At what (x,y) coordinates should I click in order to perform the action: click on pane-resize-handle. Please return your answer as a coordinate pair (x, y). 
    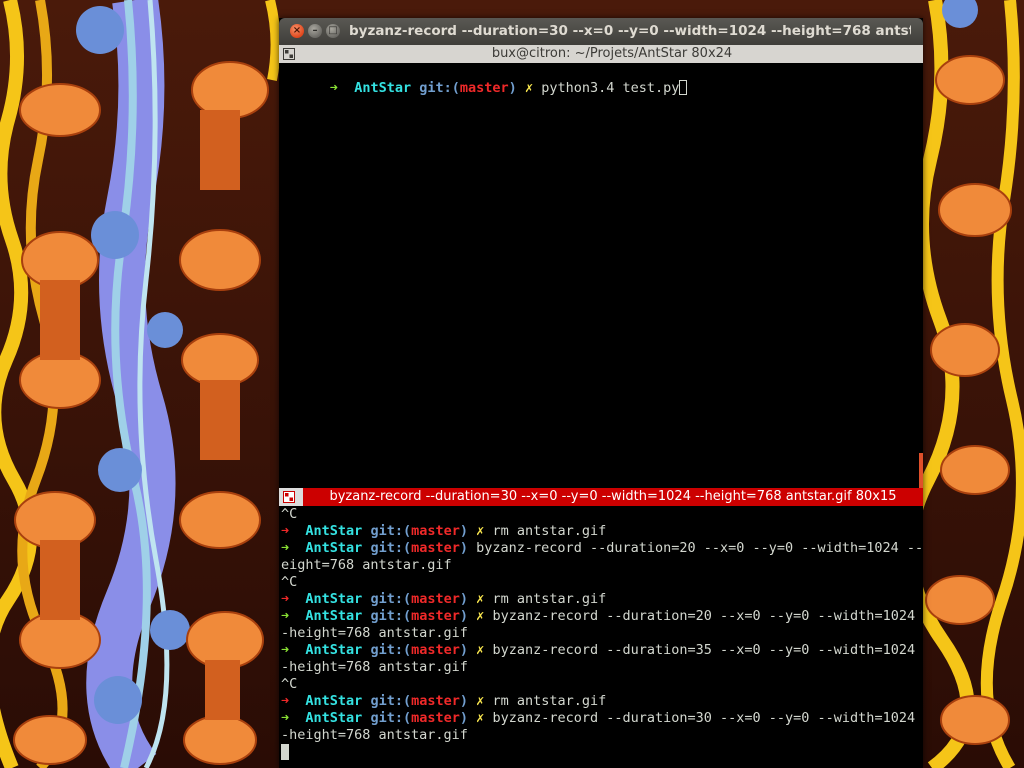
    Looking at the image, I should click on (921, 470).